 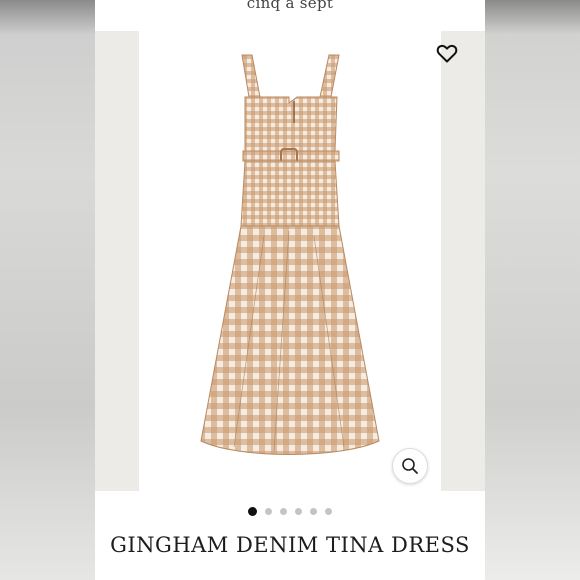 I want to click on product-title: GINGHAM DENIM TINA DRESS, so click(x=290, y=545).